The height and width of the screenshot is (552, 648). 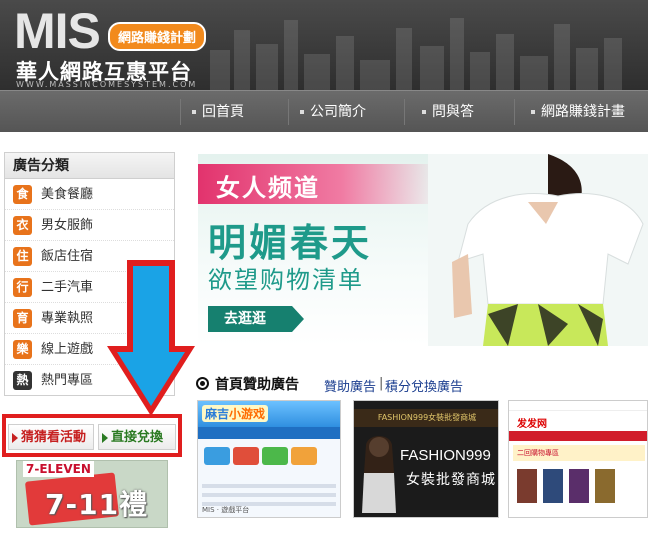 I want to click on category-label: 二手汽車, so click(x=67, y=287).